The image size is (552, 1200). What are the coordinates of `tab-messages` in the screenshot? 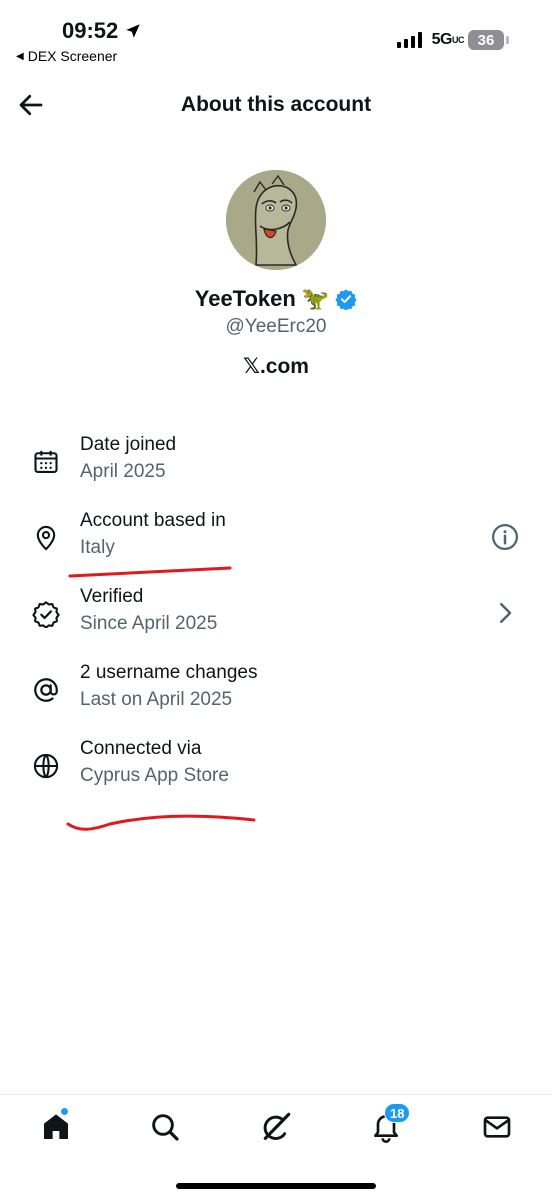 It's located at (497, 1127).